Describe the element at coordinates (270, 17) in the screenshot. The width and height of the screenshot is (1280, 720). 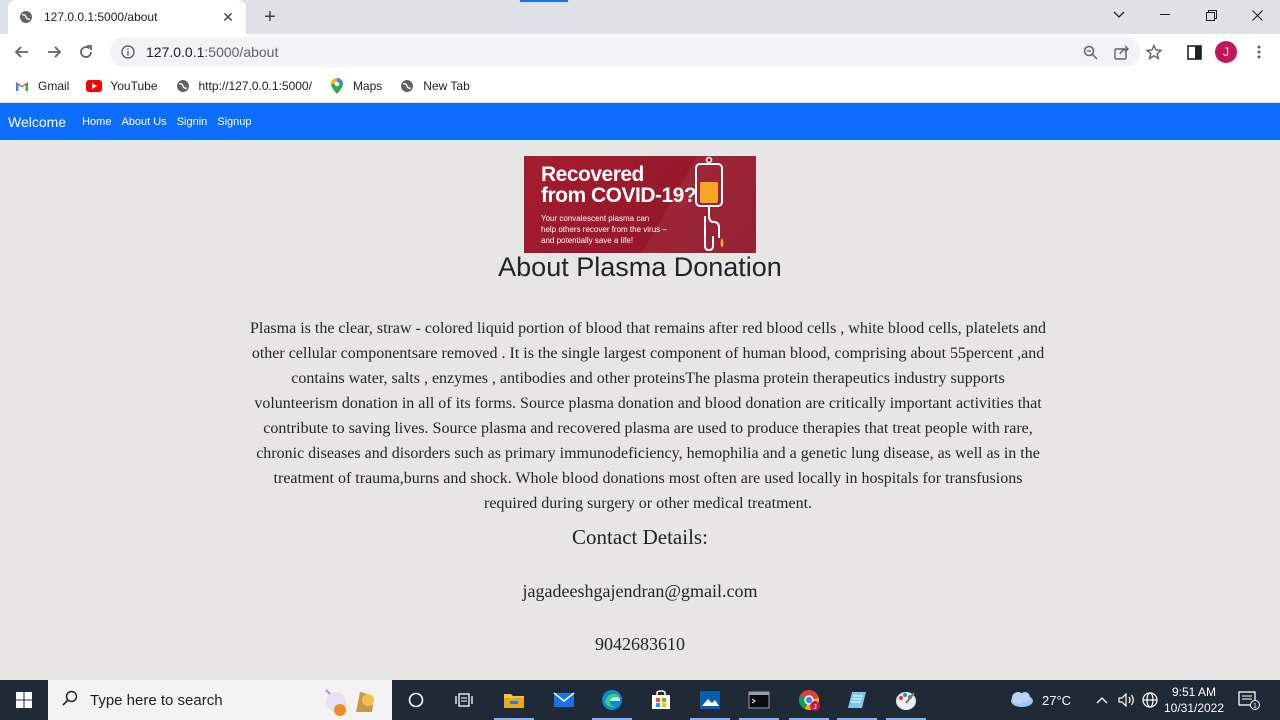
I see `new-tab-button: +` at that location.